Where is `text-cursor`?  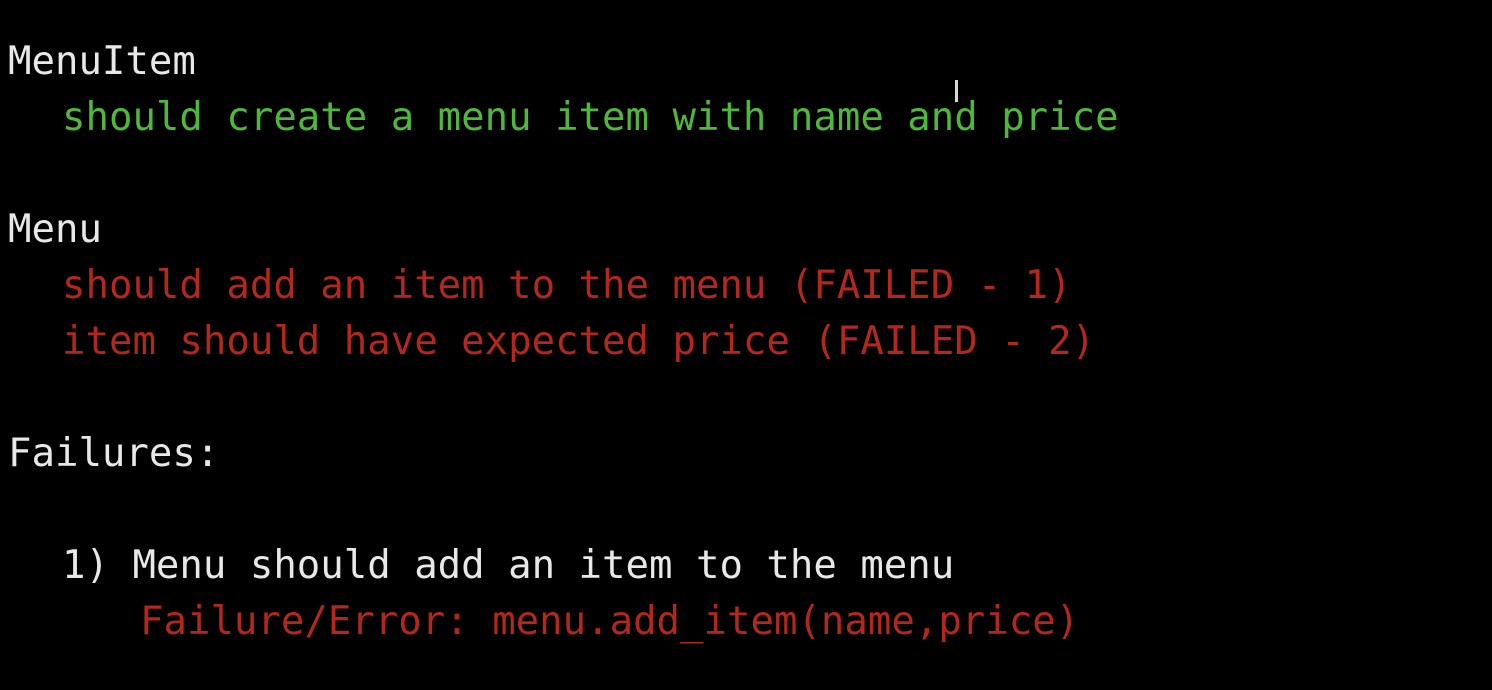
text-cursor is located at coordinates (956, 91).